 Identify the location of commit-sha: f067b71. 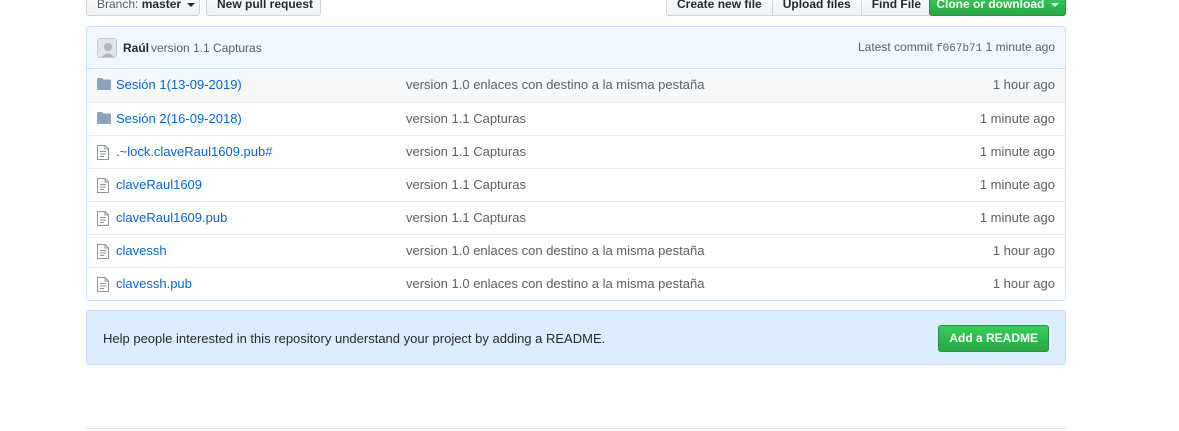
(959, 49).